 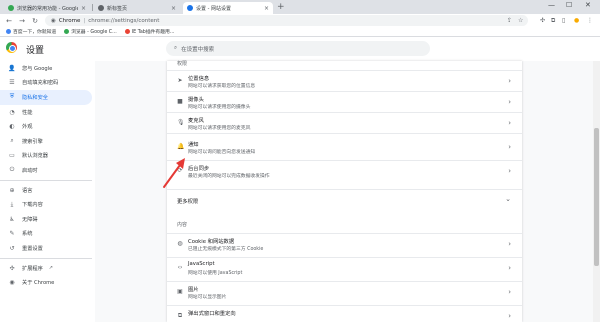 I want to click on sidebar-item-accessibility: ♿ 无障碍, so click(x=46, y=219).